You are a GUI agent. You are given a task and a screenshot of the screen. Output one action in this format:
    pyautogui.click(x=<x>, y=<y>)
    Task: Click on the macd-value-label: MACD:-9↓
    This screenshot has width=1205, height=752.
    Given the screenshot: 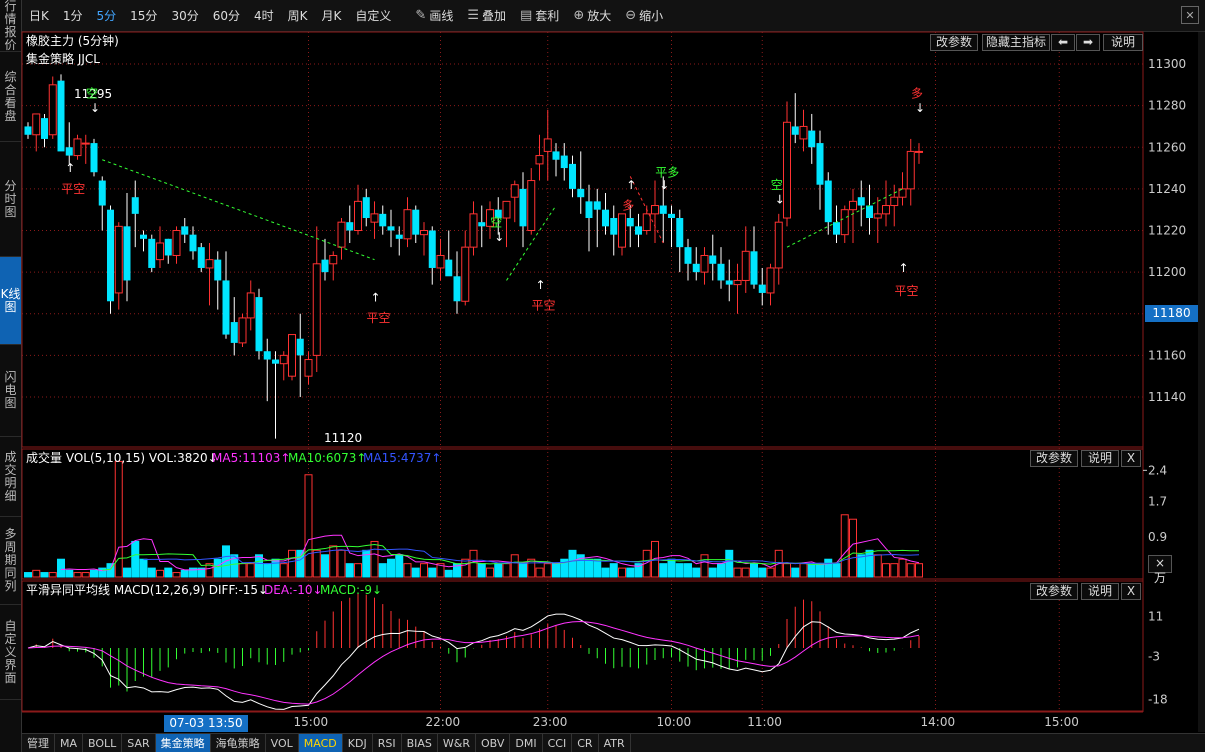 What is the action you would take?
    pyautogui.click(x=351, y=590)
    